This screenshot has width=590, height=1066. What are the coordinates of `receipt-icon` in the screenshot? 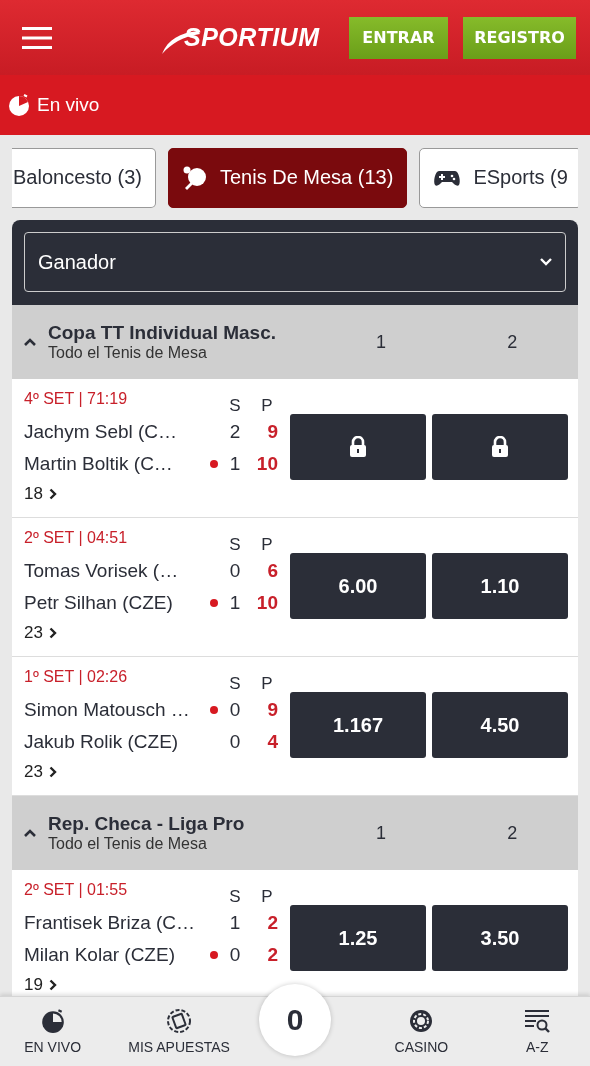 It's located at (179, 1021).